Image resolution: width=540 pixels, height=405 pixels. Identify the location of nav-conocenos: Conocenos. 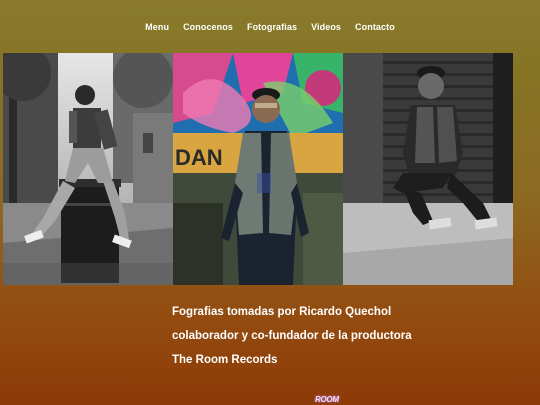
(208, 27).